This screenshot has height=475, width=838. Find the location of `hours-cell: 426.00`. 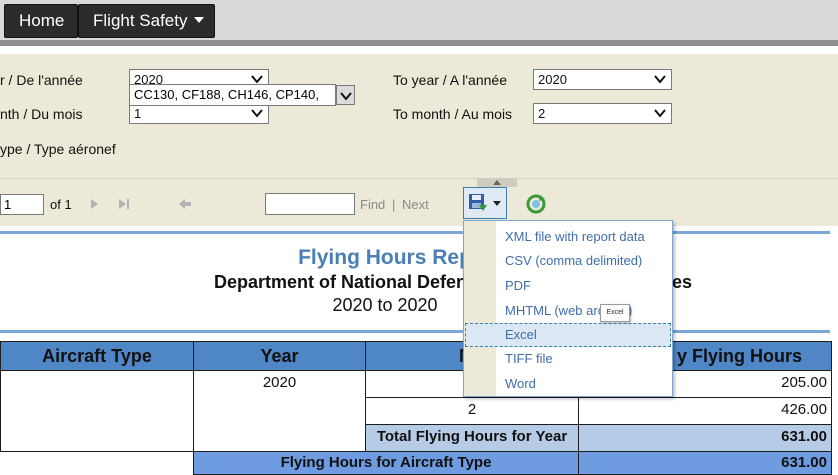

hours-cell: 426.00 is located at coordinates (705, 411).